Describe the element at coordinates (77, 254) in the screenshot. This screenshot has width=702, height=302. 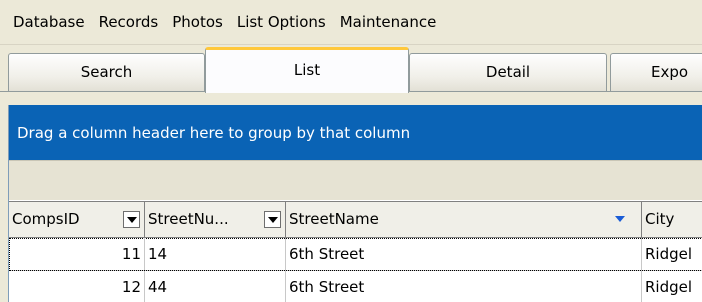
I see `cell-compsid: 11` at that location.